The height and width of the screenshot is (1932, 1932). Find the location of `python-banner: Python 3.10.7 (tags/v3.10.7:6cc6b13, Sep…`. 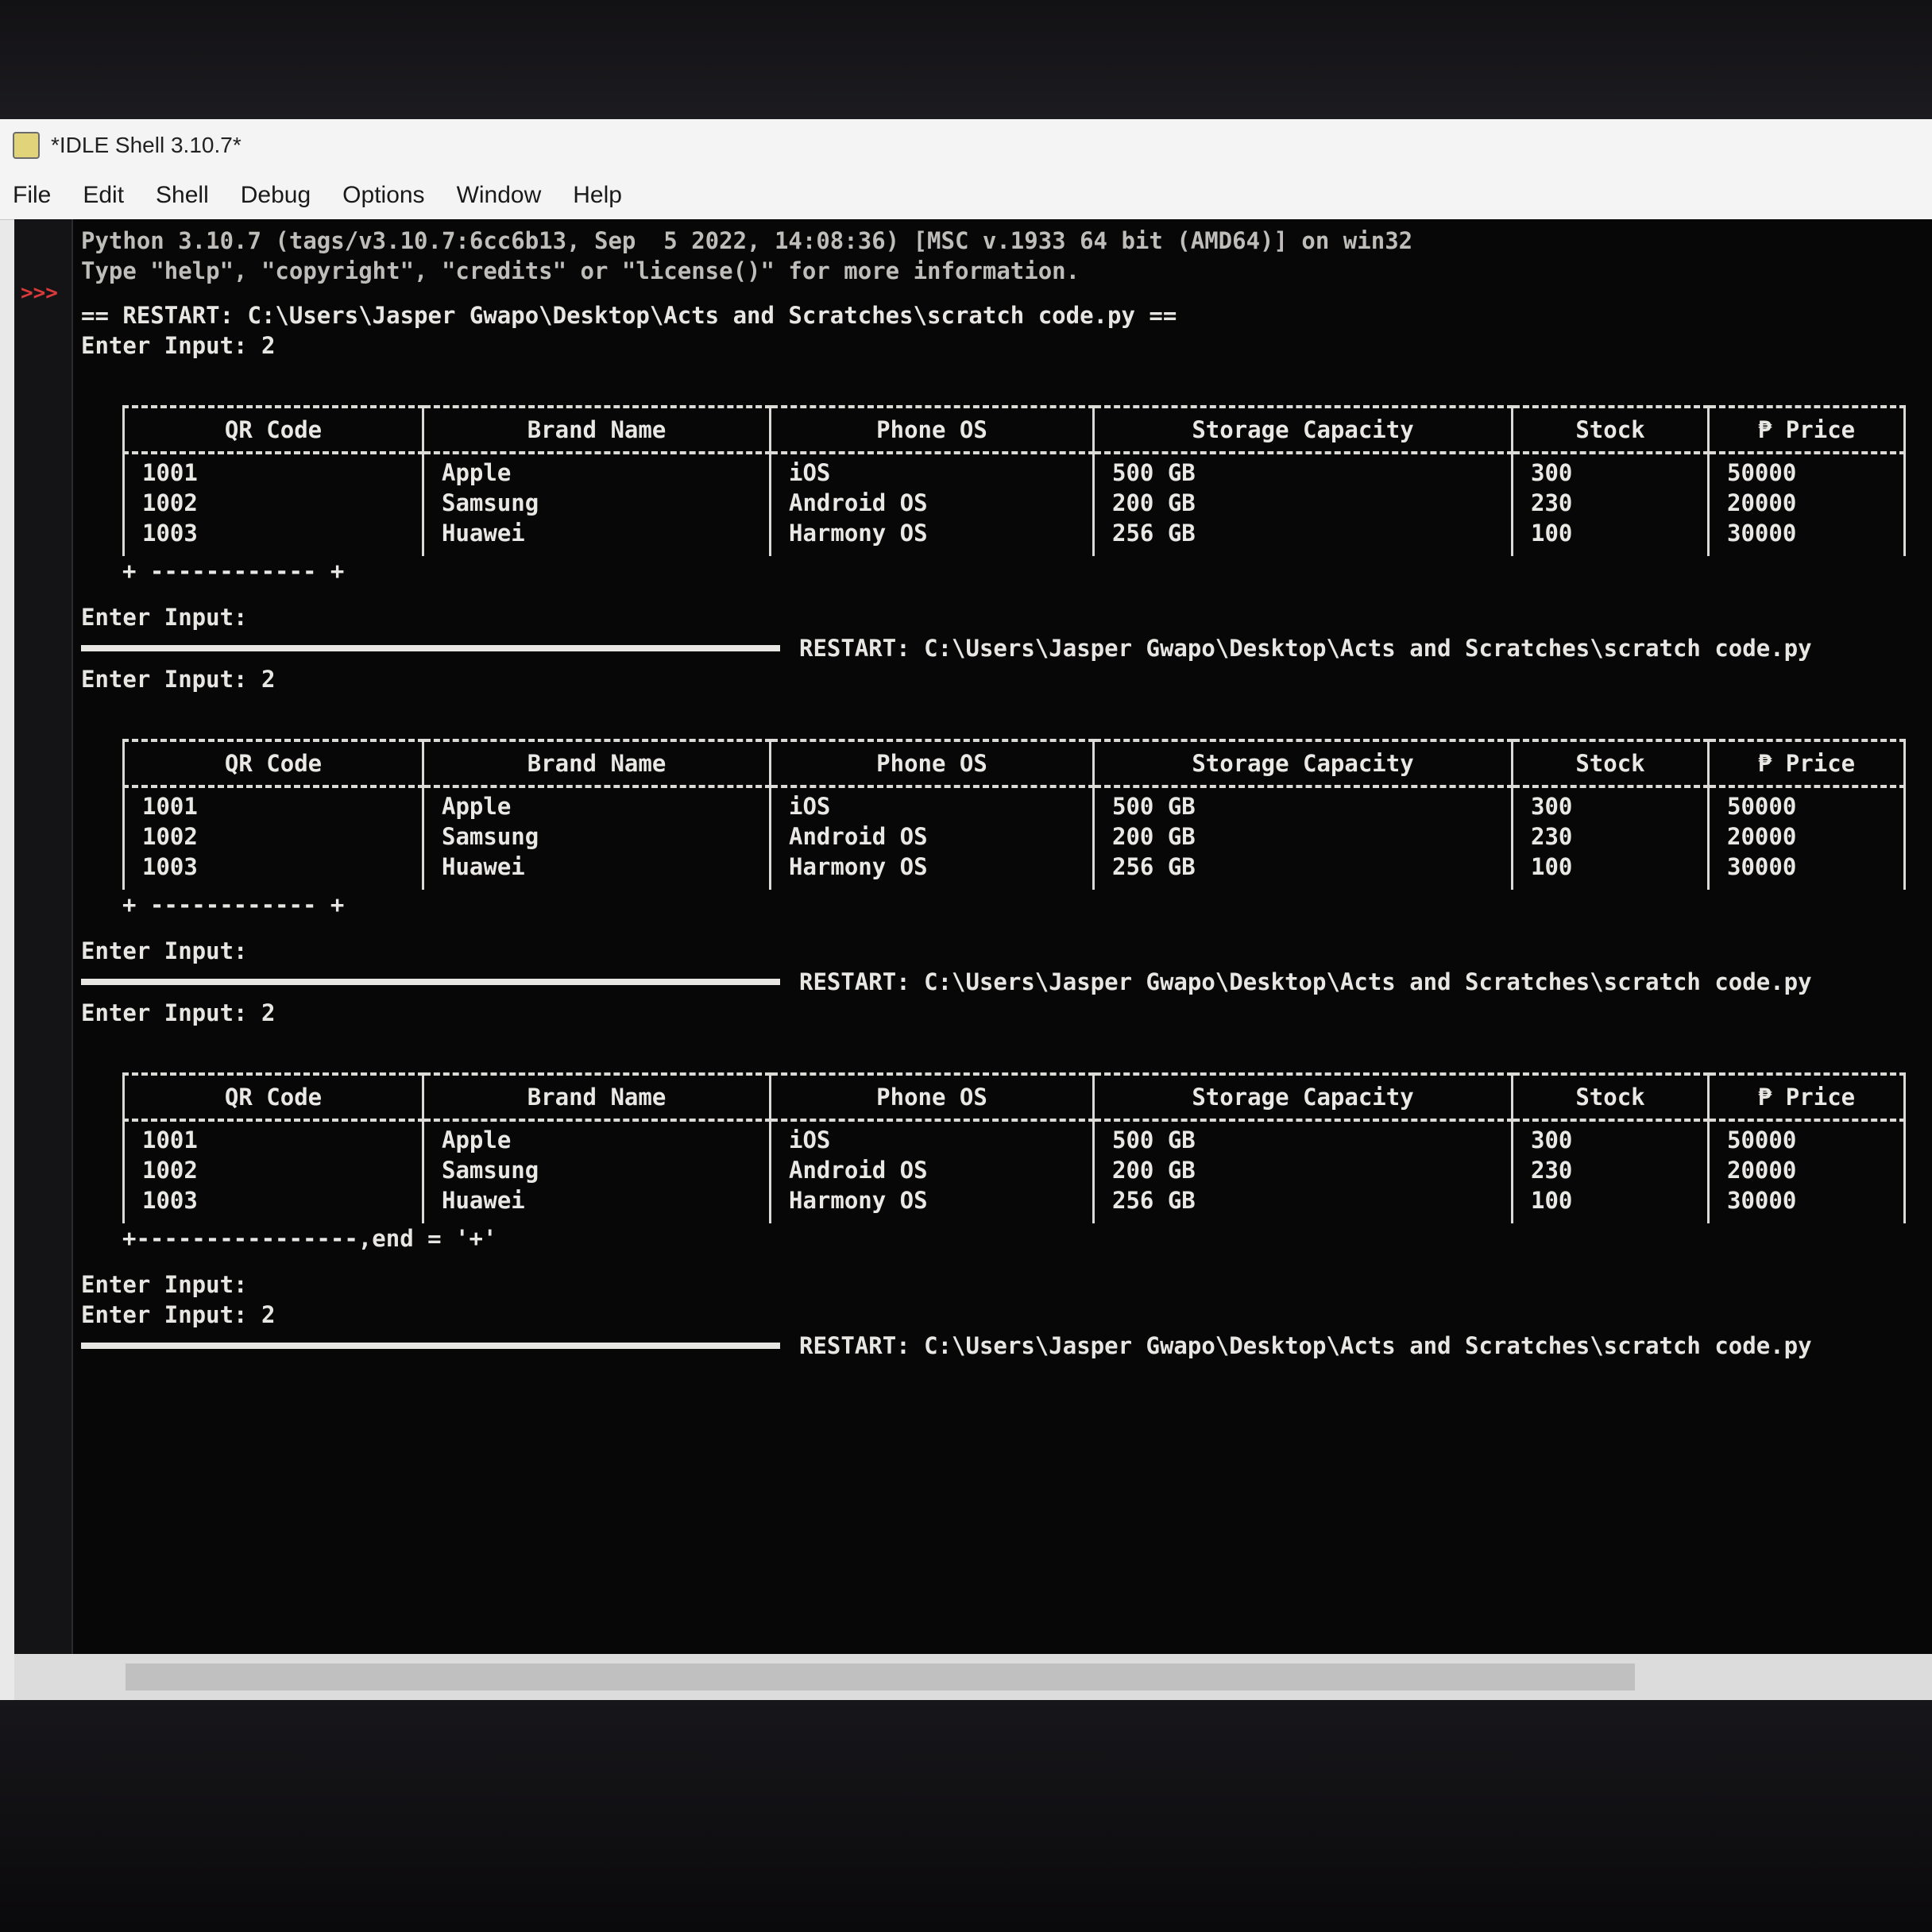

python-banner: Python 3.10.7 (tags/v3.10.7:6cc6b13, Sep… is located at coordinates (747, 240).